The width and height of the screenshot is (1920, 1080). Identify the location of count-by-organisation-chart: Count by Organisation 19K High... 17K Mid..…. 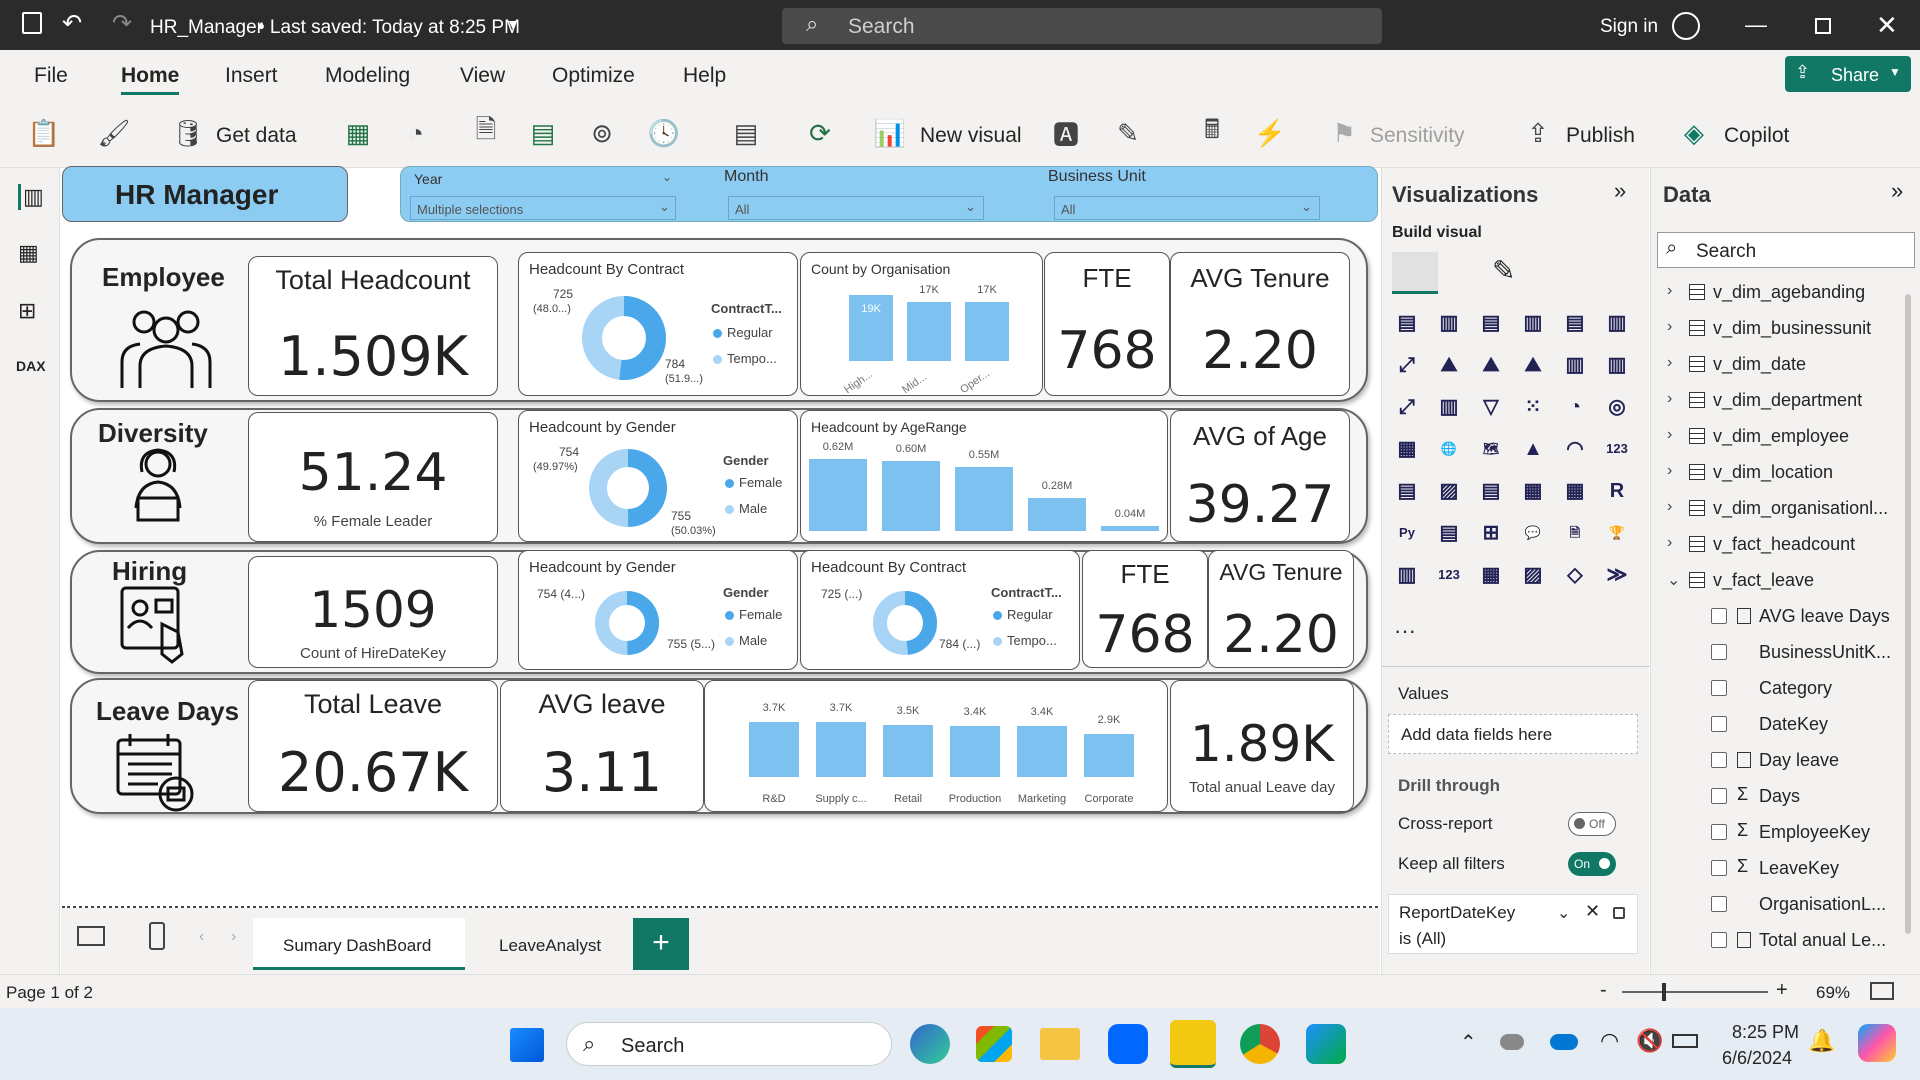
(921, 324).